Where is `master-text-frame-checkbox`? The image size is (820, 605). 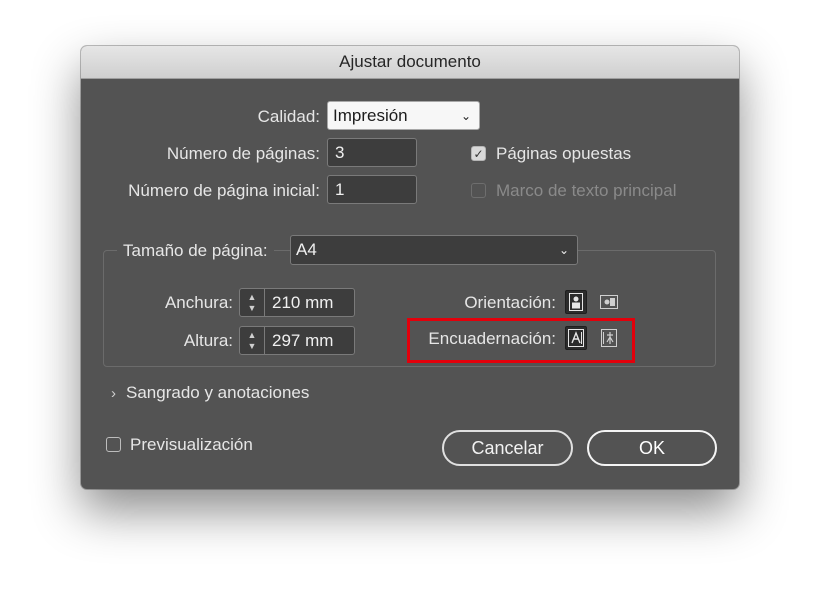 master-text-frame-checkbox is located at coordinates (478, 190).